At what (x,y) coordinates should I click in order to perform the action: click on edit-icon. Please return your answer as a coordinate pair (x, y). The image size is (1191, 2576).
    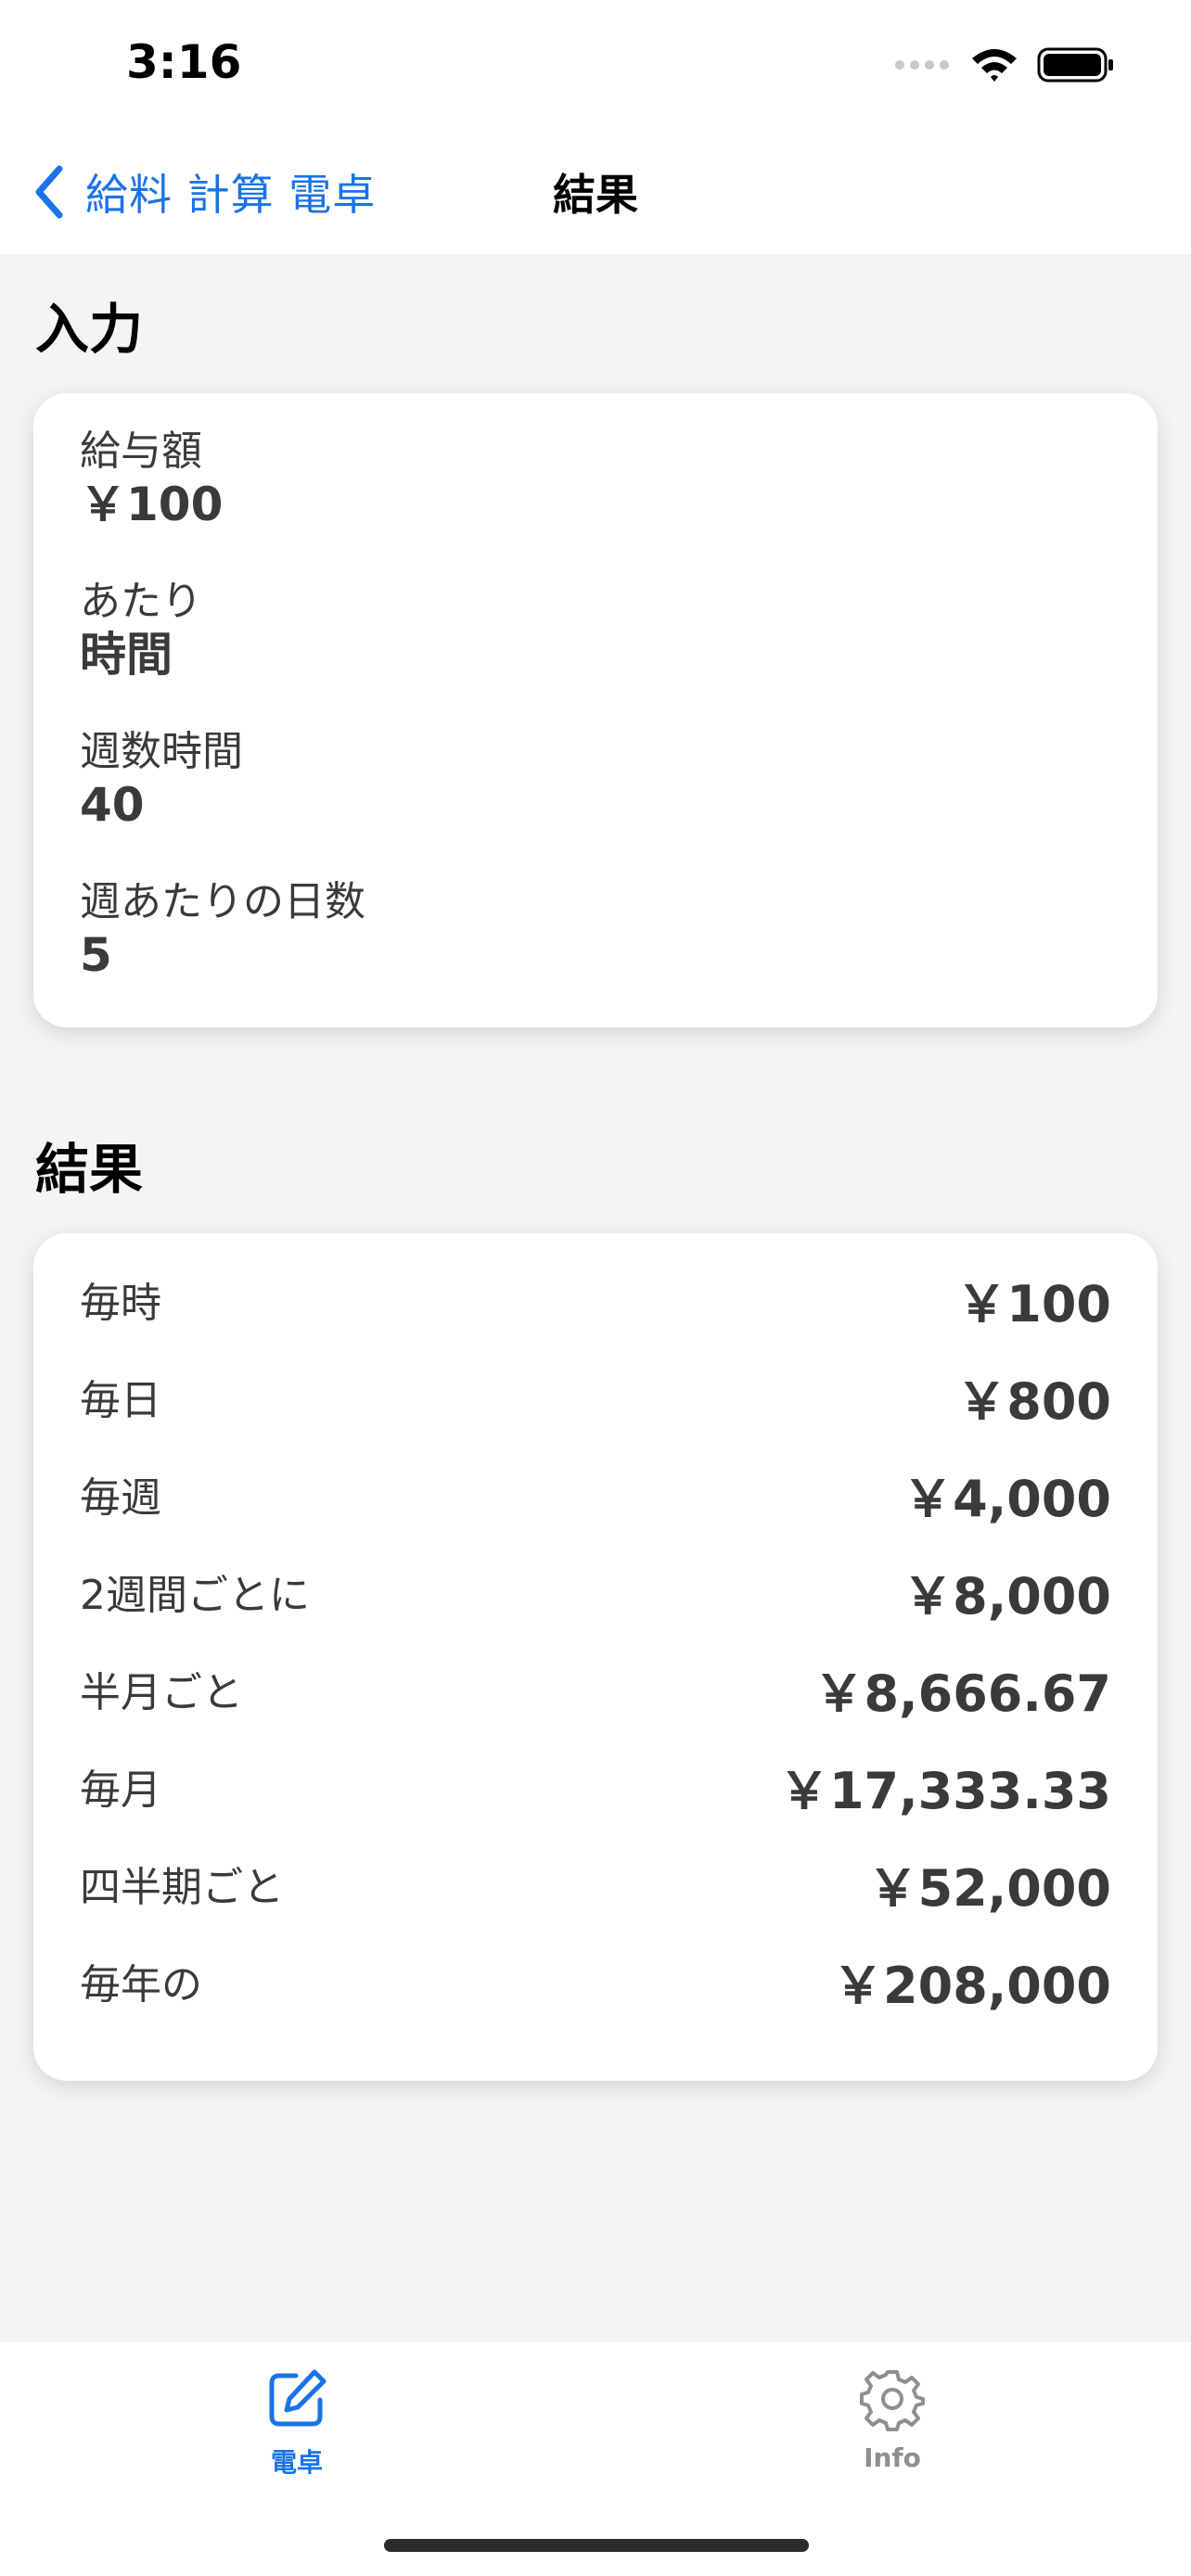
    Looking at the image, I should click on (298, 2398).